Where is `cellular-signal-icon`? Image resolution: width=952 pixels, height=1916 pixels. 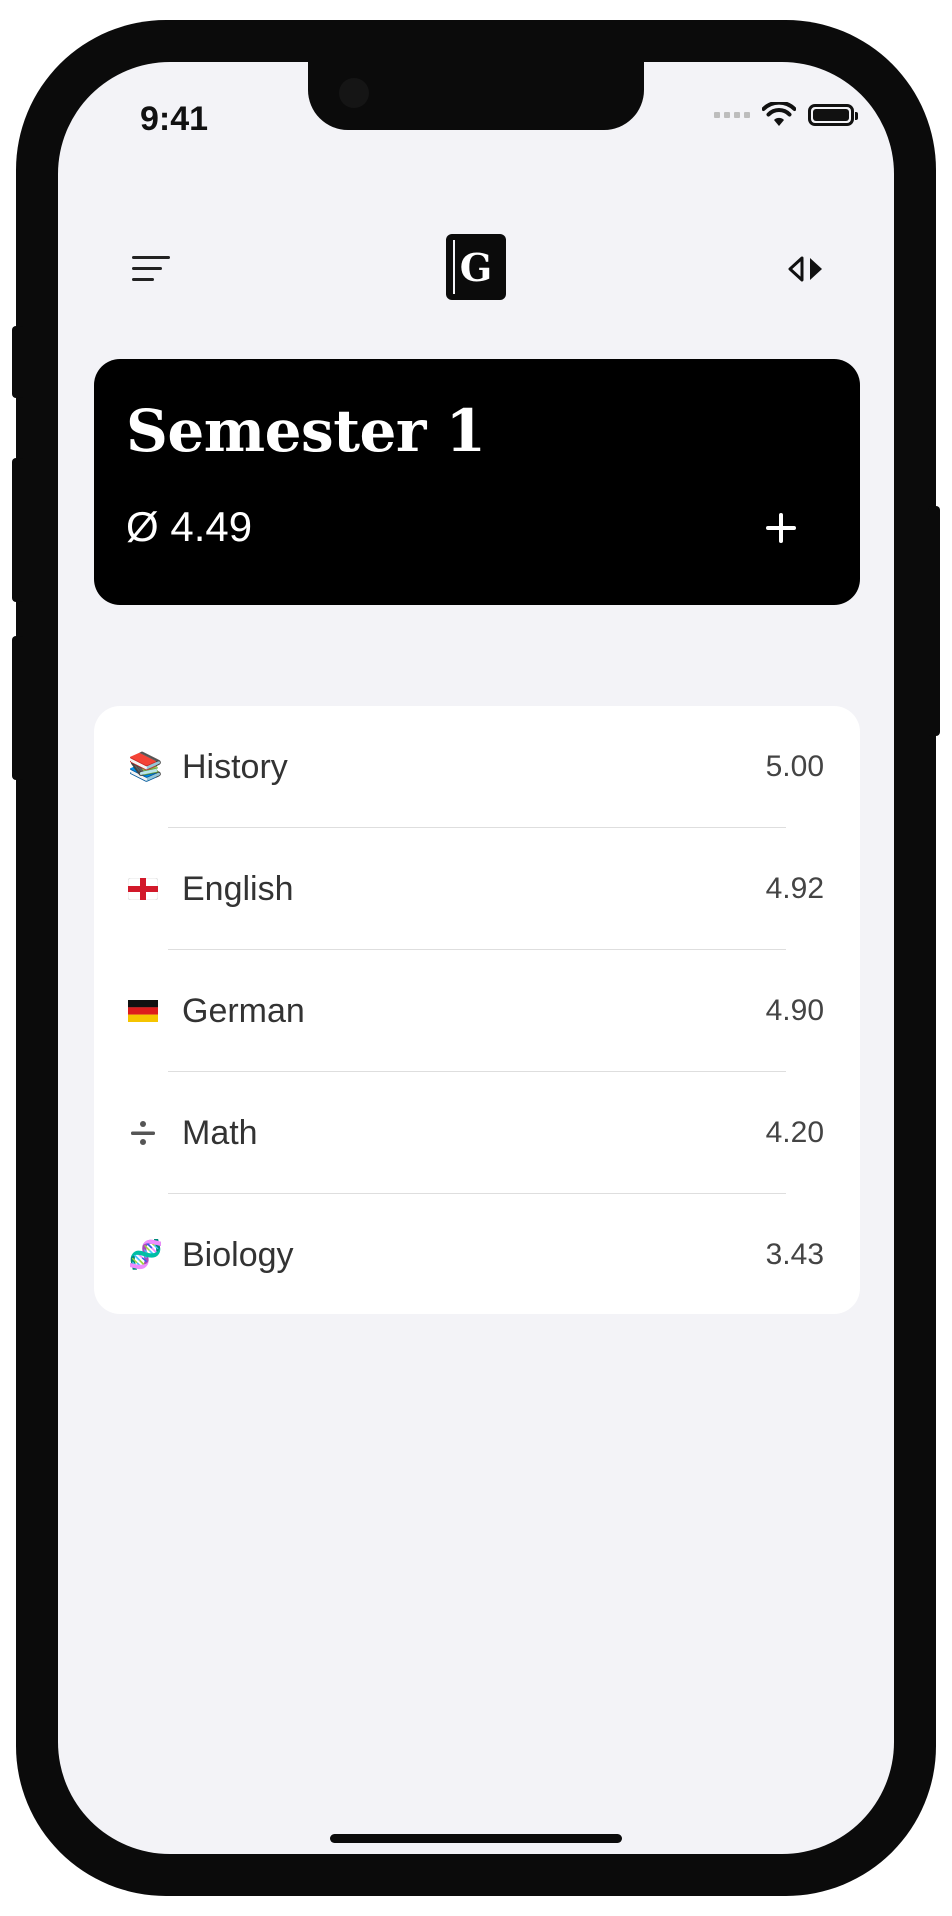
cellular-signal-icon is located at coordinates (732, 115).